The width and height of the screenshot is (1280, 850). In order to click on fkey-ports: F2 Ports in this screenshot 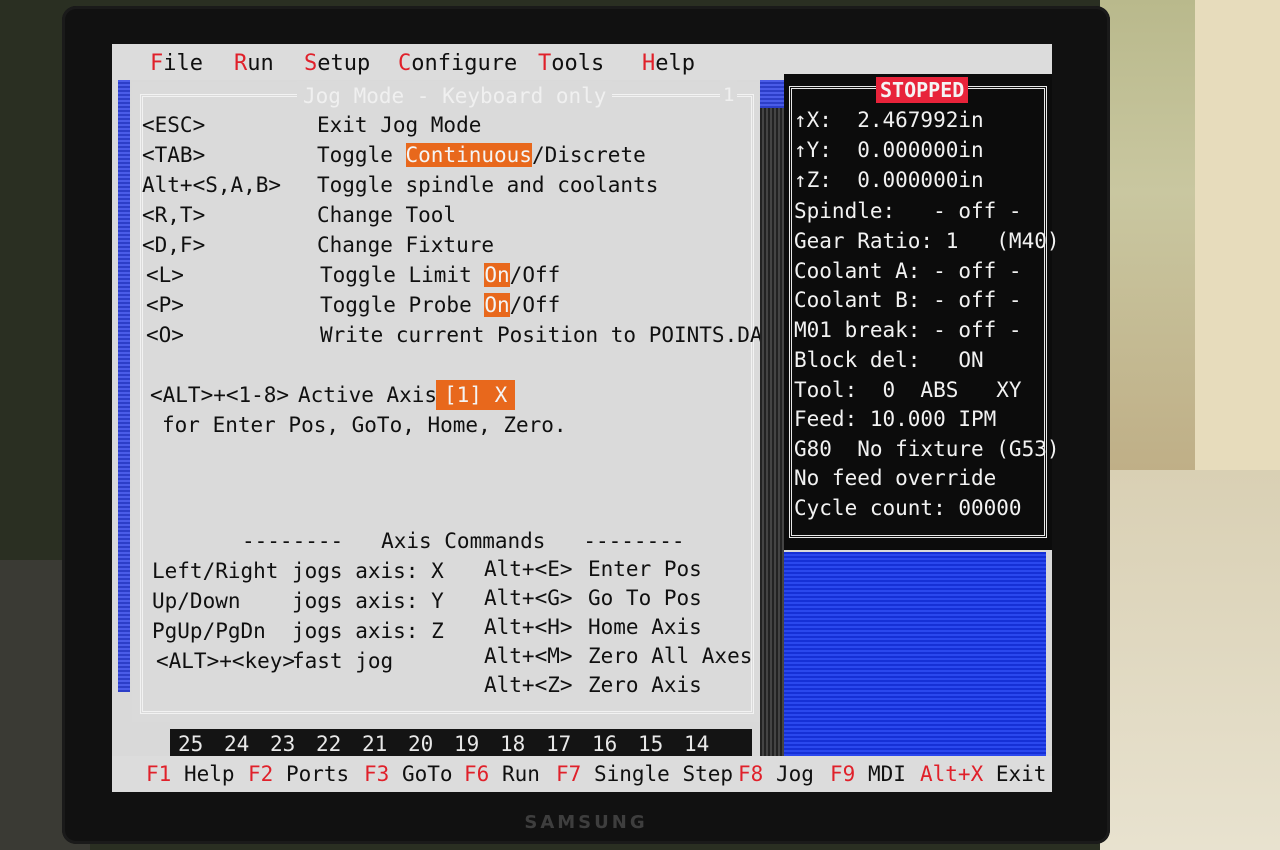, I will do `click(298, 774)`.